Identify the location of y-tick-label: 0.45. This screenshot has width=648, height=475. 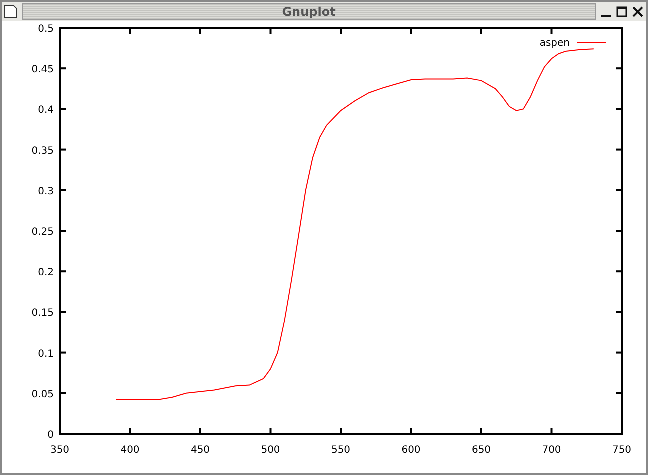
(43, 70).